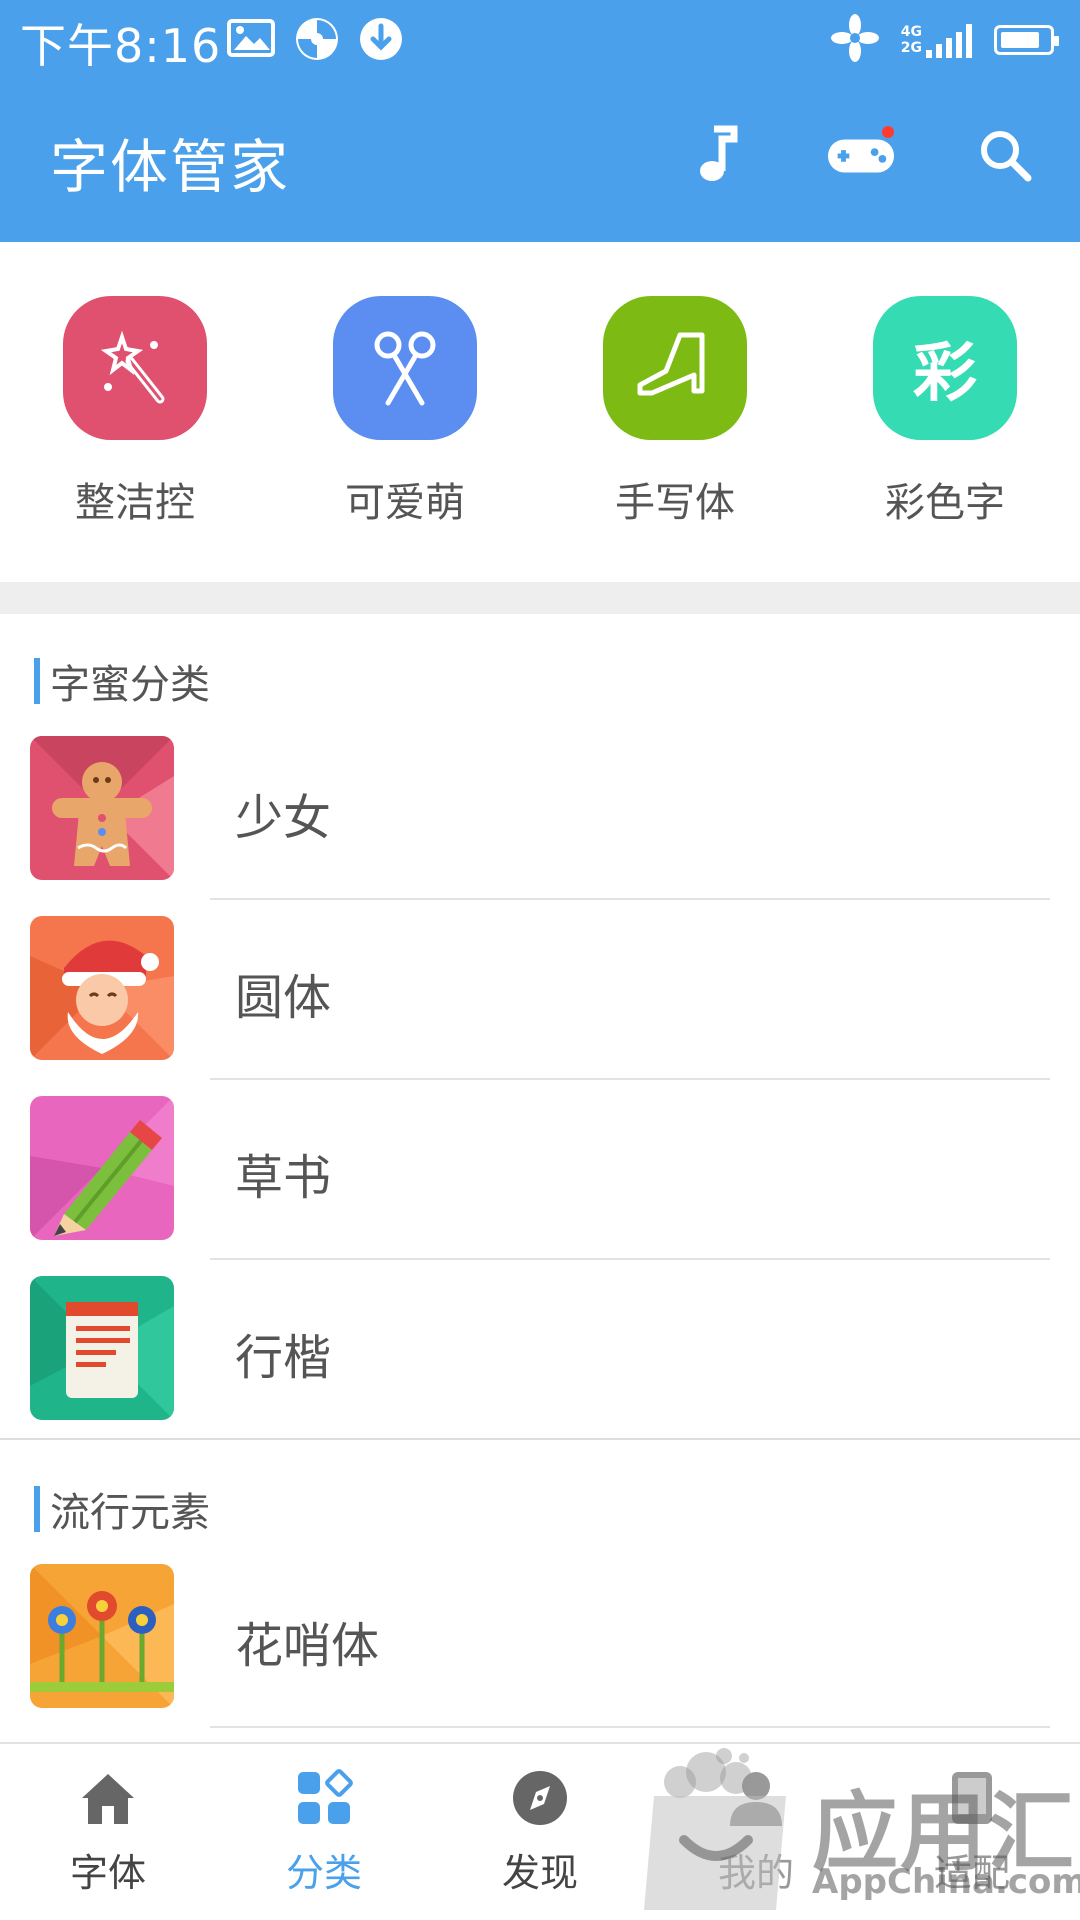  I want to click on category-colorful: 彩 彩色字, so click(945, 412).